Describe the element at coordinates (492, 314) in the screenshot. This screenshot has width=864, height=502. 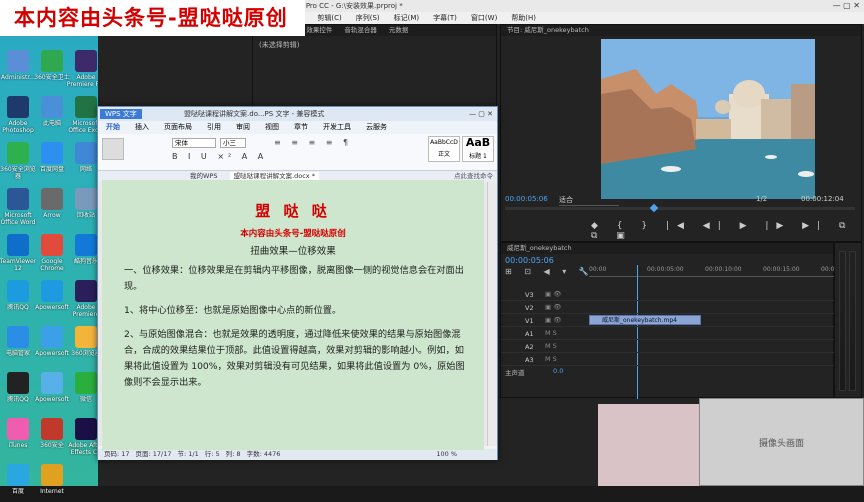
I see `vertical-scrollbar` at that location.